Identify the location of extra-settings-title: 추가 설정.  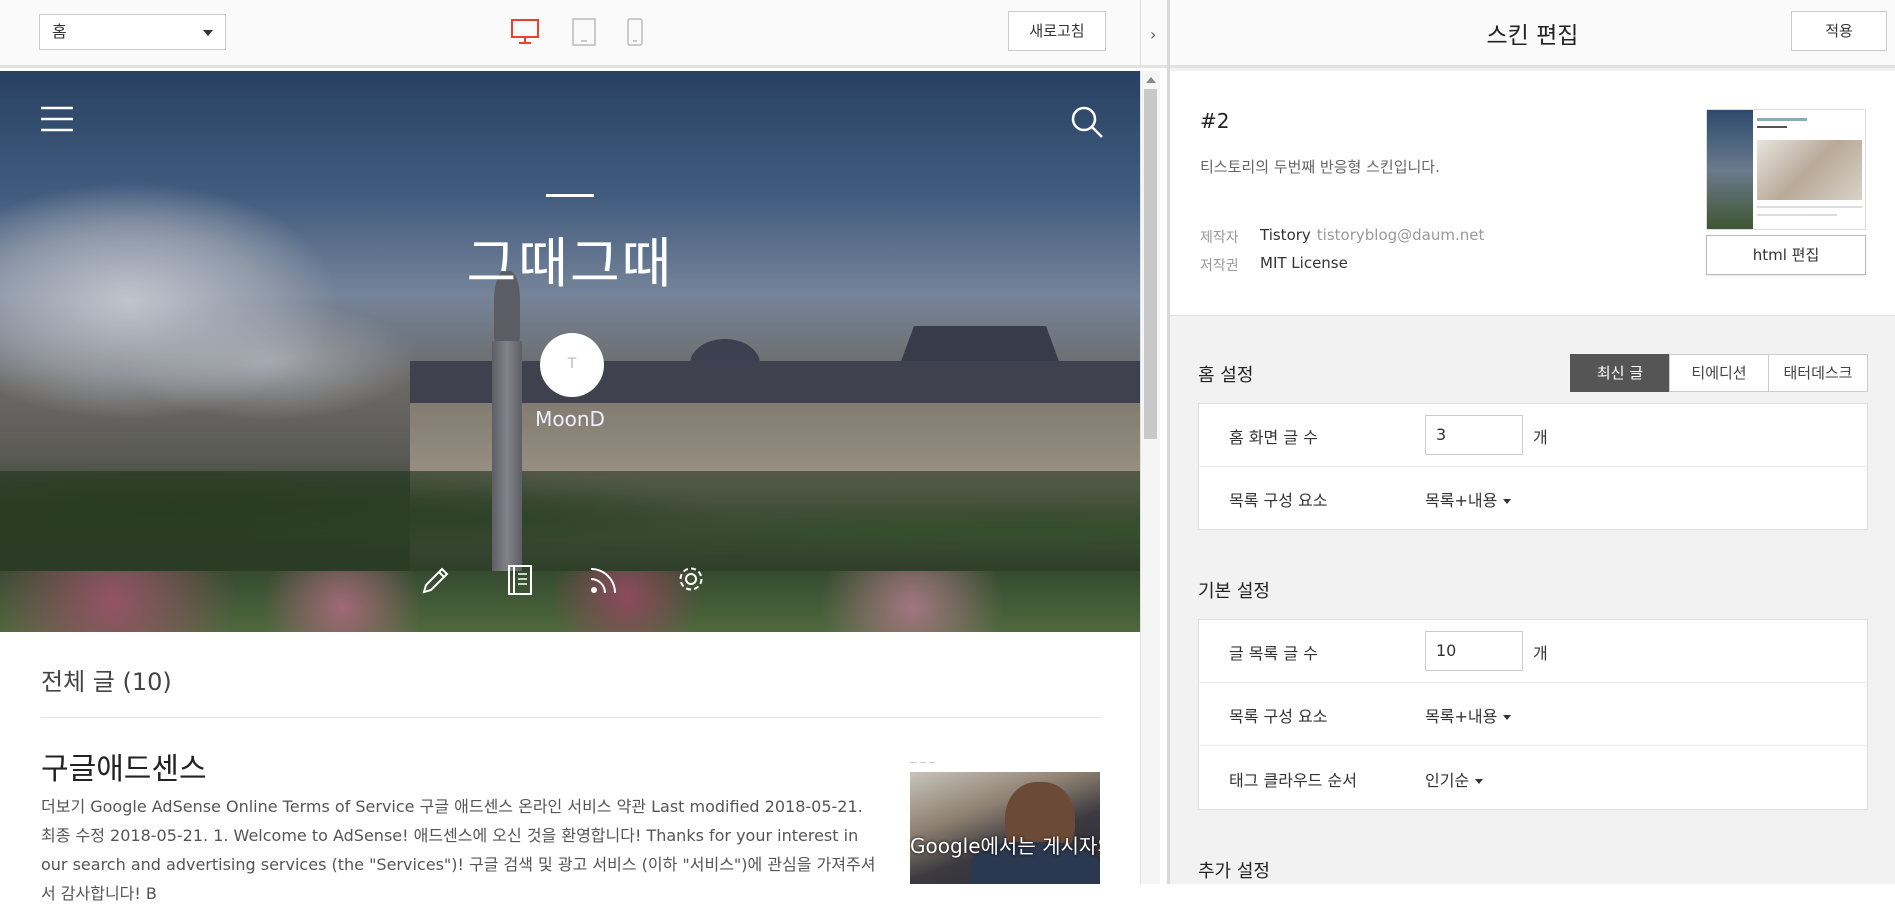
(1234, 871).